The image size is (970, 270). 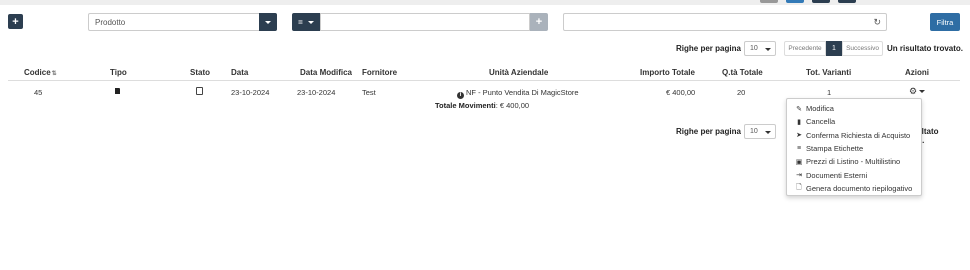 What do you see at coordinates (854, 174) in the screenshot?
I see `menu-item-documenti-esterni: ⇥ Documenti Esterni` at bounding box center [854, 174].